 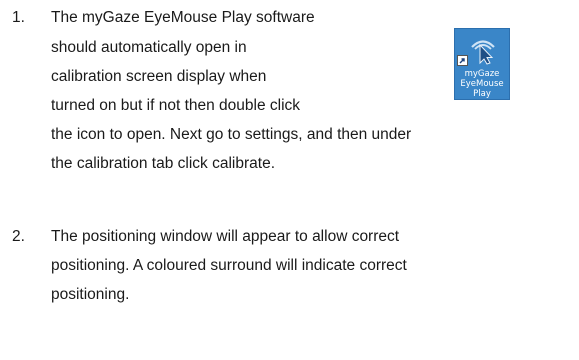 I want to click on step-2-number: 2., so click(x=18, y=236).